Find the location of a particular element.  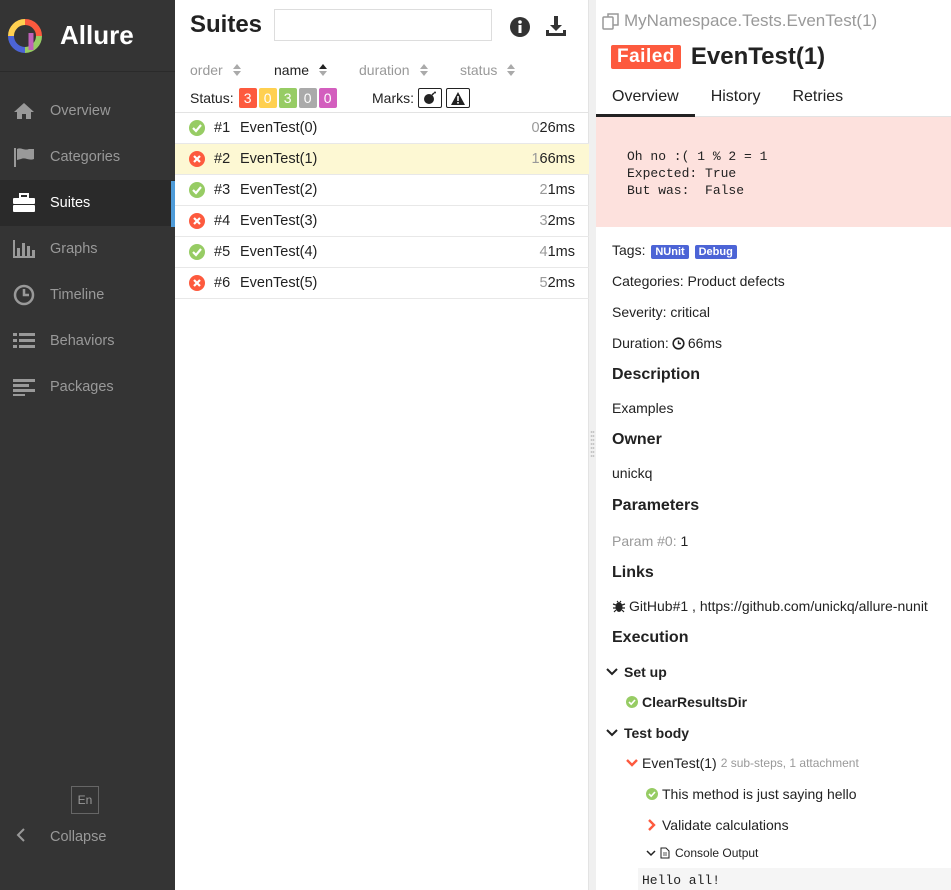

bomb-icon is located at coordinates (430, 98).